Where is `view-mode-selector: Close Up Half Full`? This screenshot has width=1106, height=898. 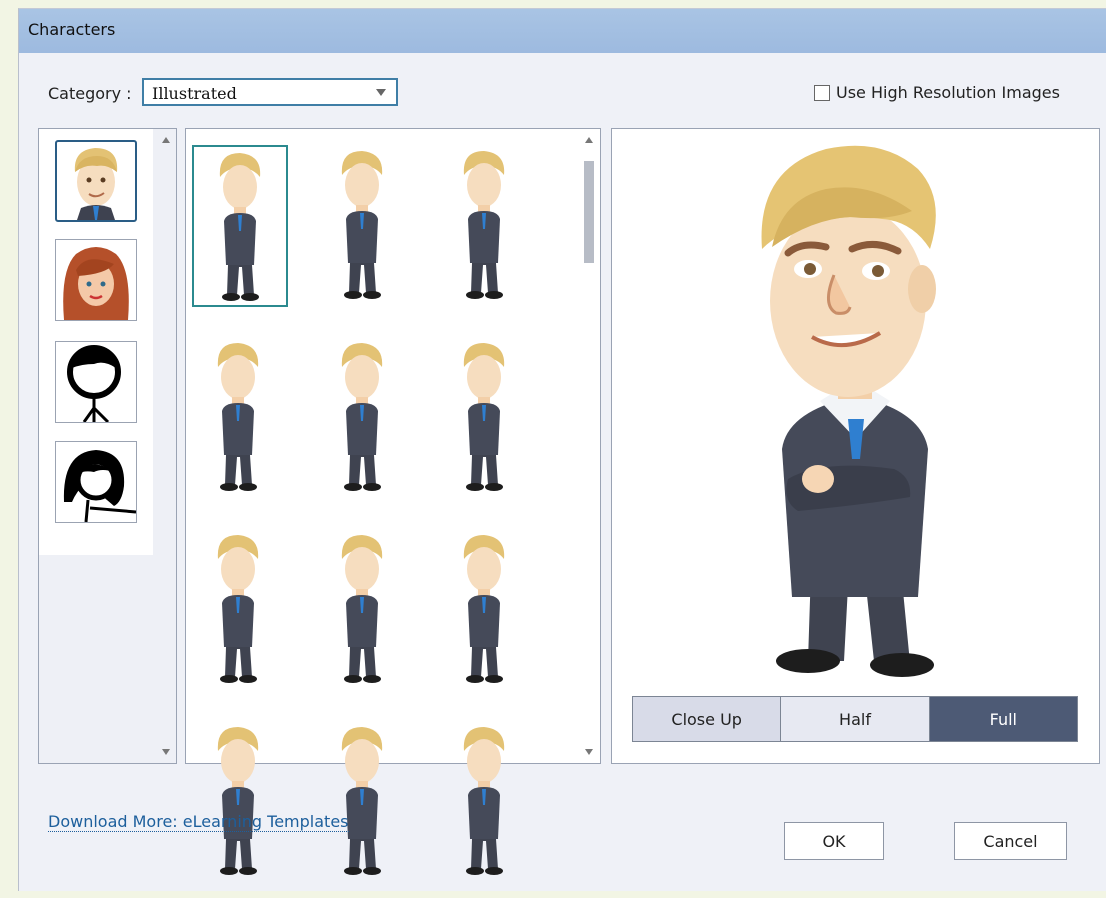 view-mode-selector: Close Up Half Full is located at coordinates (855, 719).